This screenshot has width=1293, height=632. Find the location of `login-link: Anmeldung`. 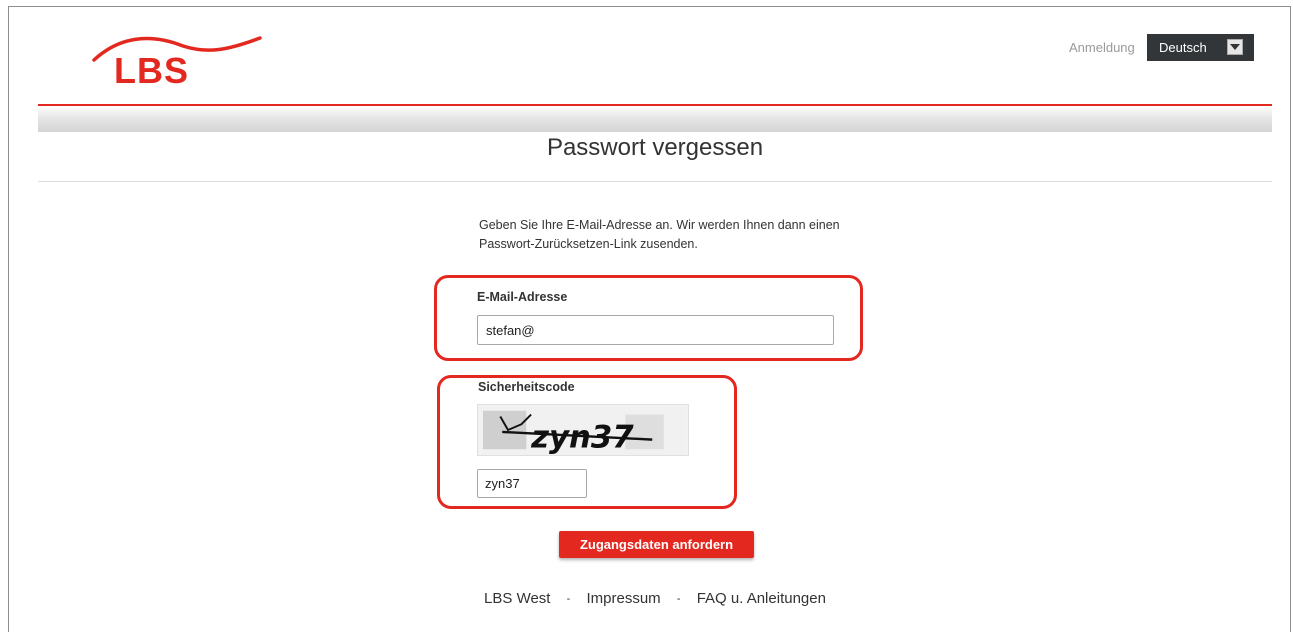

login-link: Anmeldung is located at coordinates (1102, 47).